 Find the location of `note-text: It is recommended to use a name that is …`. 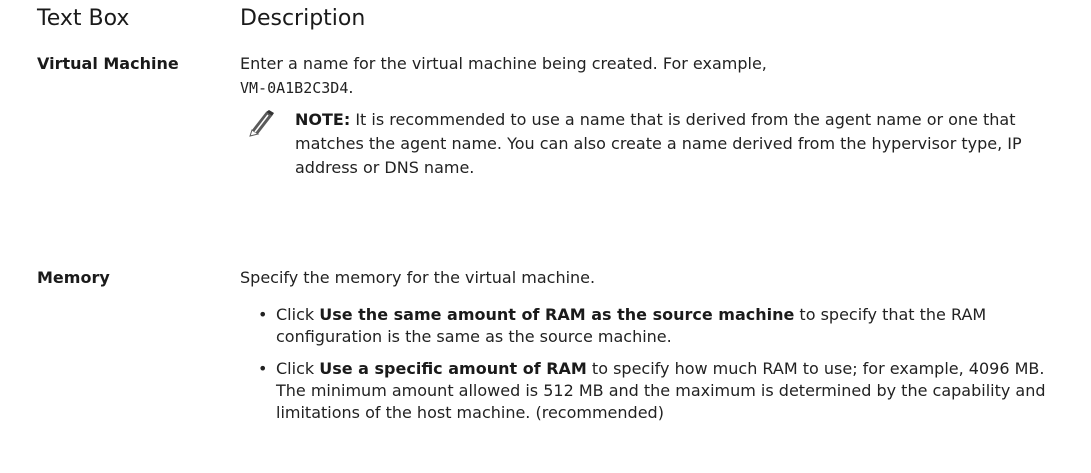

note-text: It is recommended to use a name that is … is located at coordinates (658, 143).